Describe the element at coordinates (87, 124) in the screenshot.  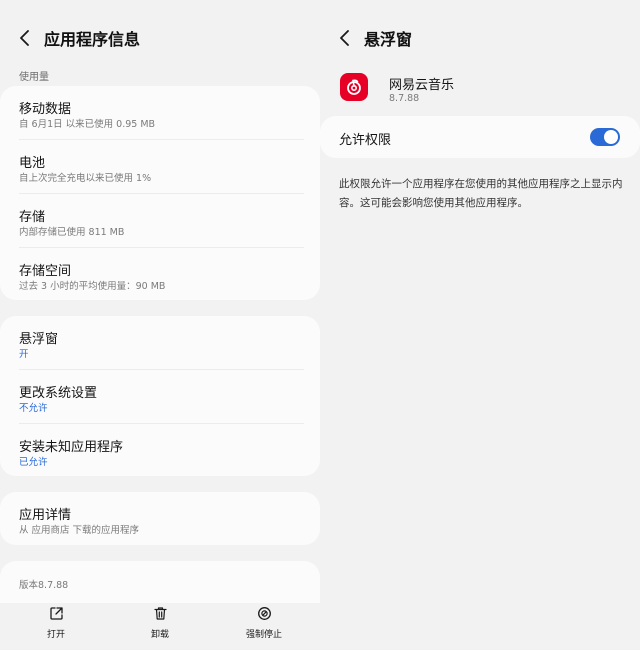
I see `list-item-sub: 自 6月1日 以来已使用 0.95 MB` at that location.